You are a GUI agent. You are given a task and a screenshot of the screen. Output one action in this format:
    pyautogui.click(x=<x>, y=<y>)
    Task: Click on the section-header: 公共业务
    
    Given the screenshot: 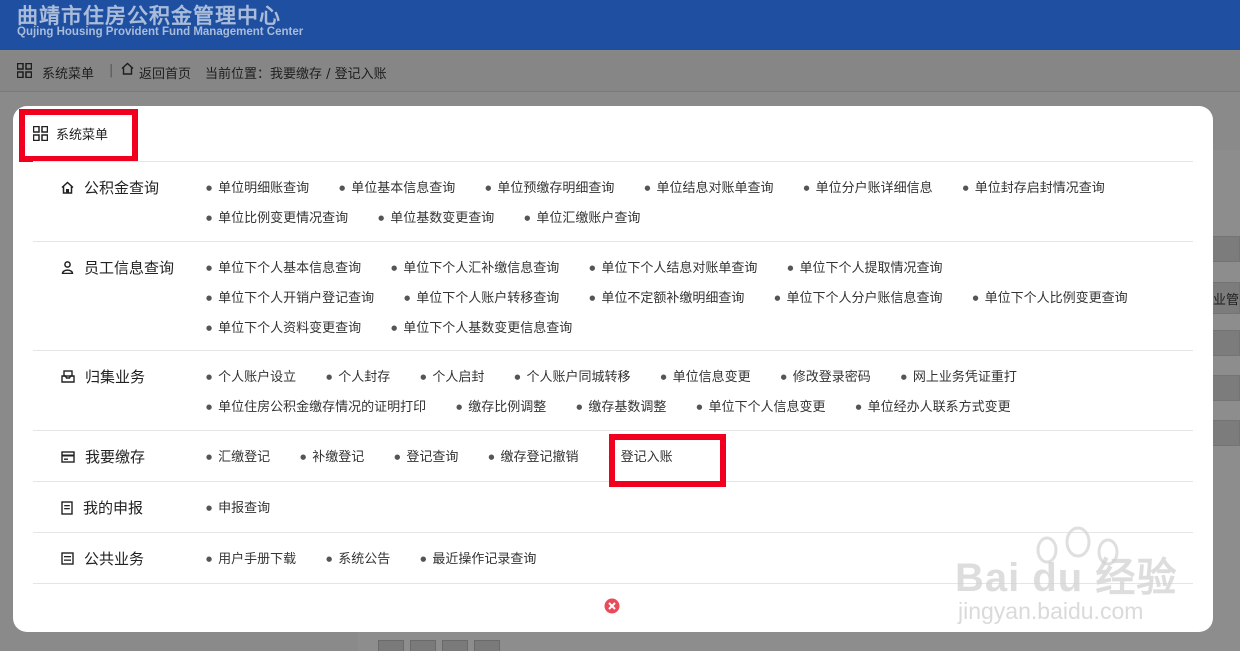 What is the action you would take?
    pyautogui.click(x=102, y=558)
    